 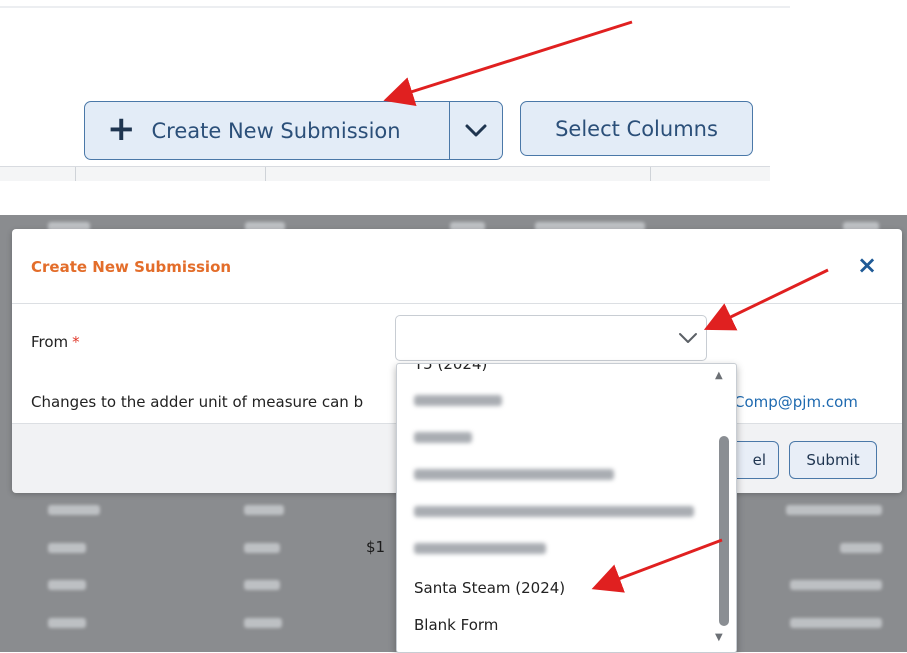 I want to click on create-new-submission-label: Create New Submission, so click(x=276, y=130).